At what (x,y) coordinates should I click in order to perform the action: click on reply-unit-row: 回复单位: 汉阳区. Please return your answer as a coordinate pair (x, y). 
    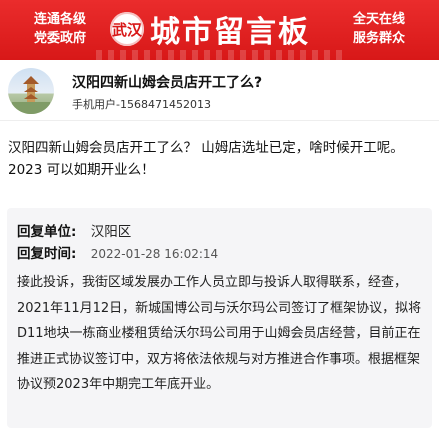
    Looking at the image, I should click on (74, 230).